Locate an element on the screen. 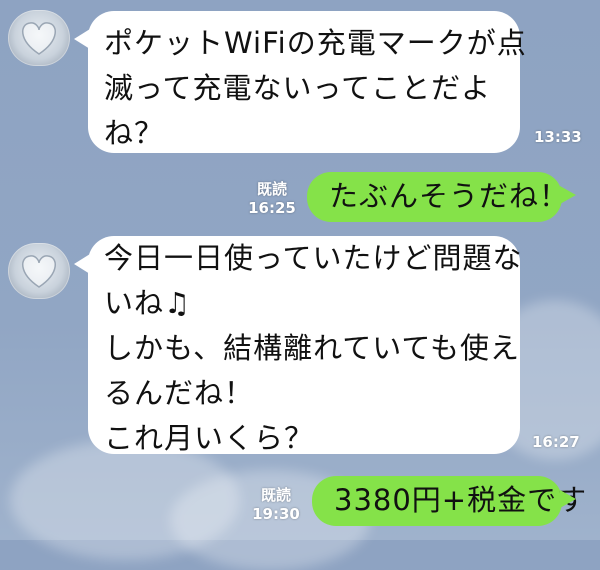  message-time: 13:33 is located at coordinates (558, 137).